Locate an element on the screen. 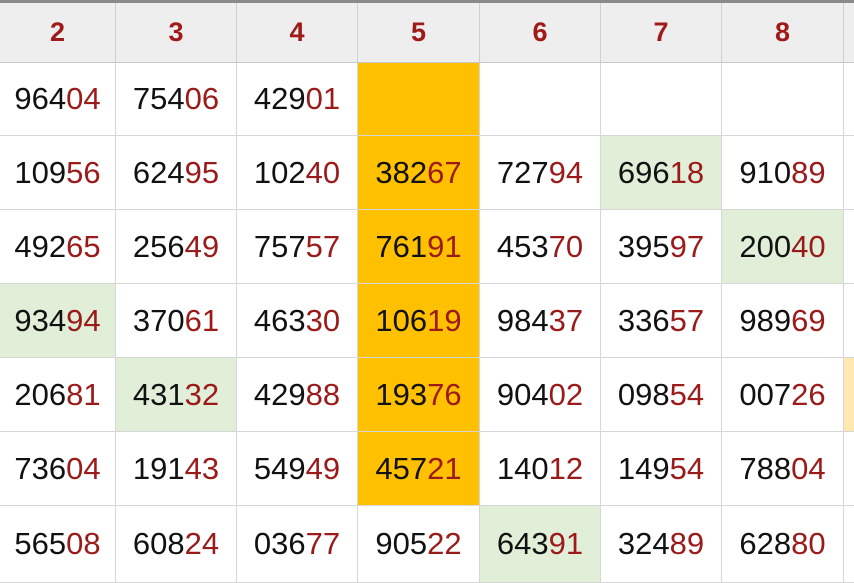 The width and height of the screenshot is (854, 583). number-leading-digits: 608 is located at coordinates (158, 543).